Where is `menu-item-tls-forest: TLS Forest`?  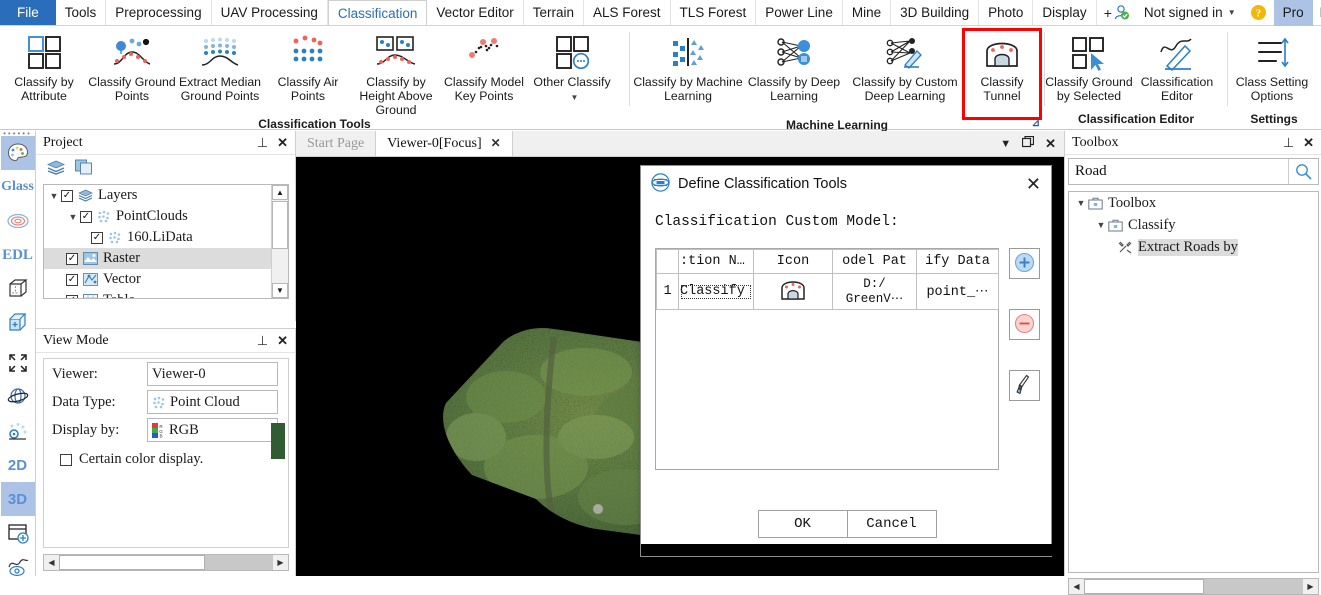
menu-item-tls-forest: TLS Forest is located at coordinates (714, 12).